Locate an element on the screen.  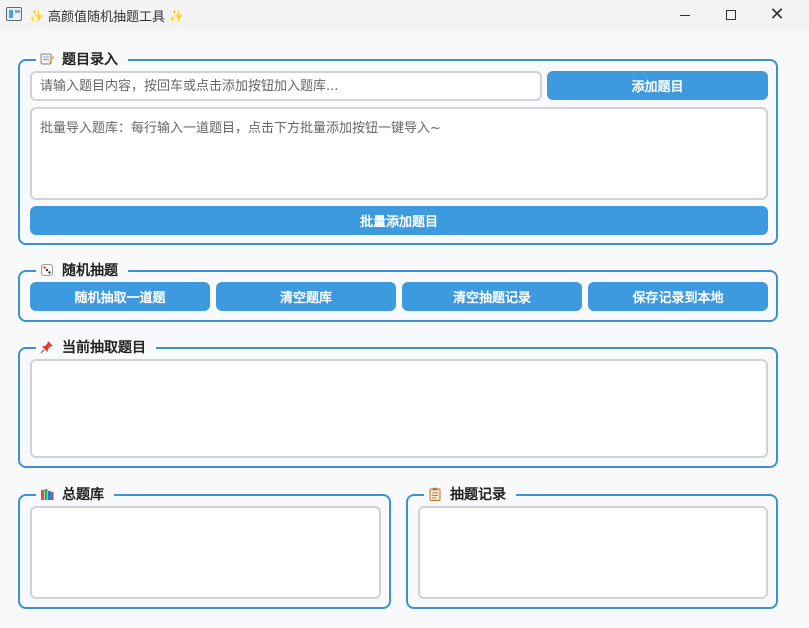
current-legend: 当前抽取题目 is located at coordinates (96, 347).